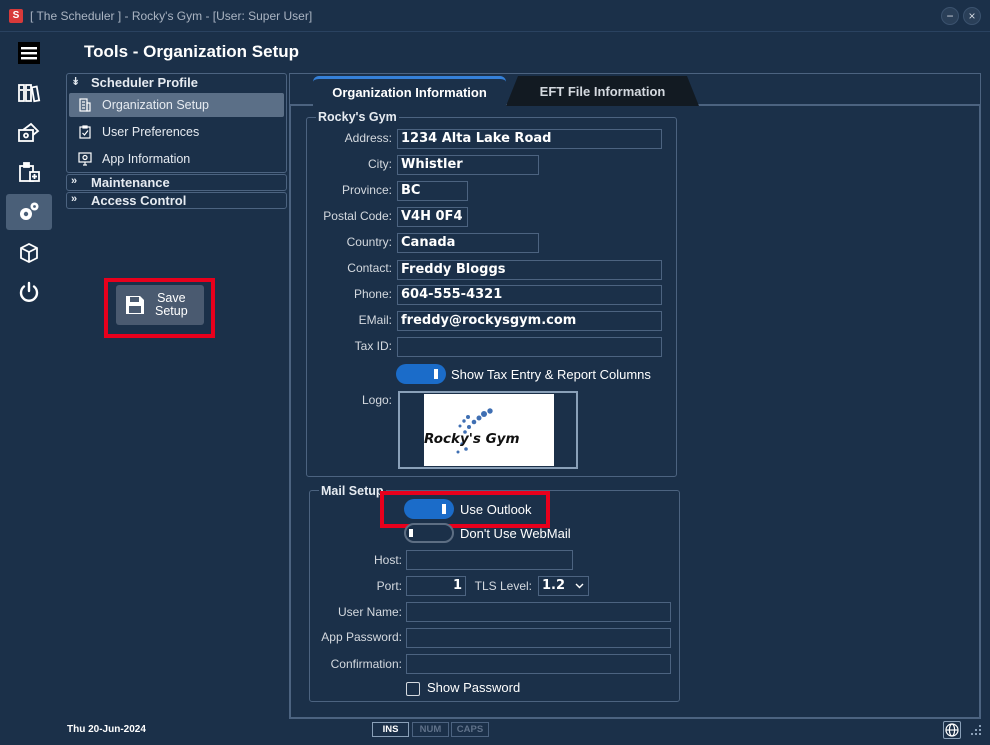  What do you see at coordinates (85, 132) in the screenshot?
I see `clipboard-check-icon` at bounding box center [85, 132].